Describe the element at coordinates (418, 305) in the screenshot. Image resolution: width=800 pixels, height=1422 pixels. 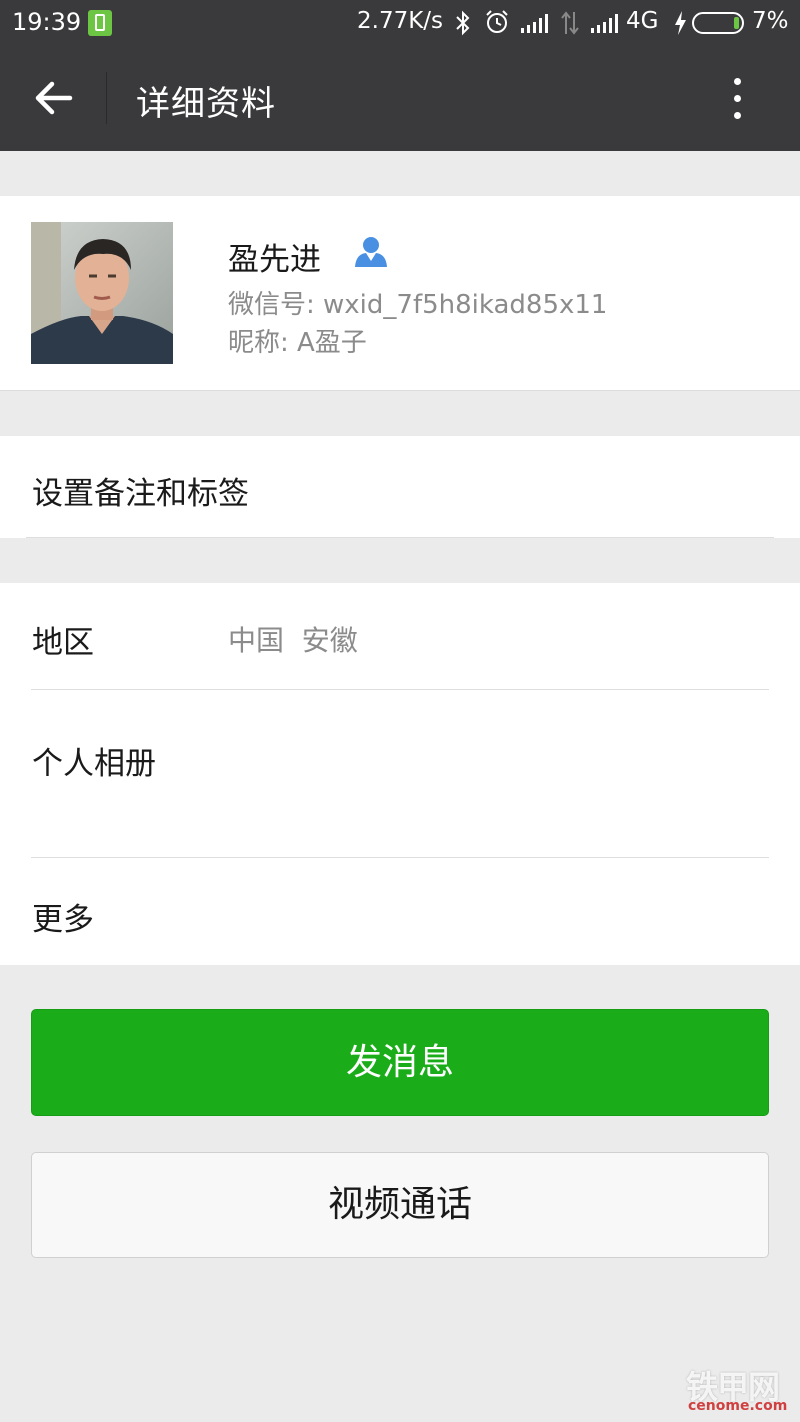
I see `wechat-id: 微信号: wxid_7f5h8ikad85x11` at that location.